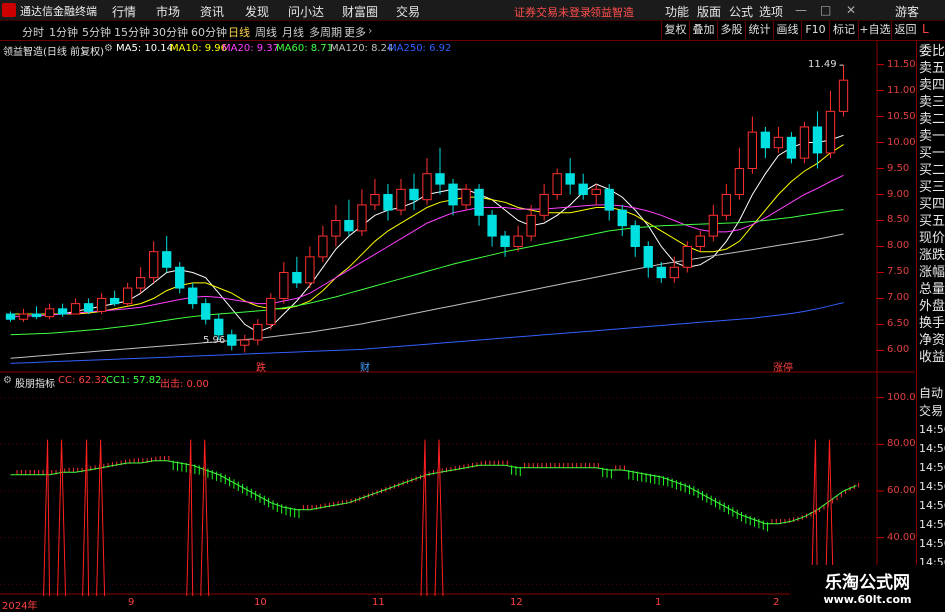 Image resolution: width=945 pixels, height=612 pixels. Describe the element at coordinates (759, 30) in the screenshot. I see `tongji-button: 统计` at that location.